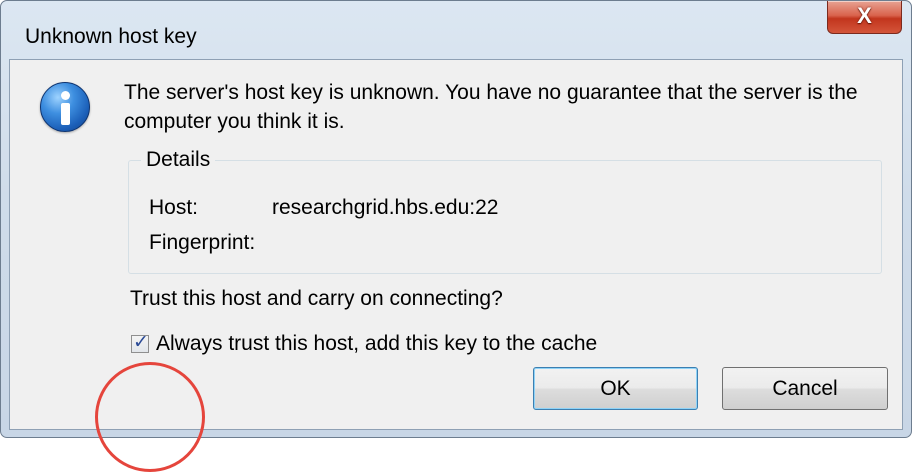 Image resolution: width=920 pixels, height=472 pixels. I want to click on information-icon, so click(65, 107).